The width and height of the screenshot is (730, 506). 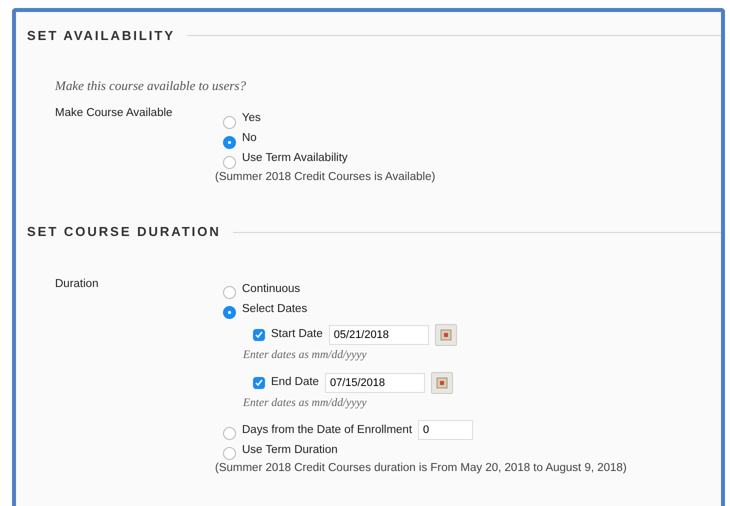 What do you see at coordinates (151, 85) in the screenshot?
I see `question-text: Make this course available to users?` at bounding box center [151, 85].